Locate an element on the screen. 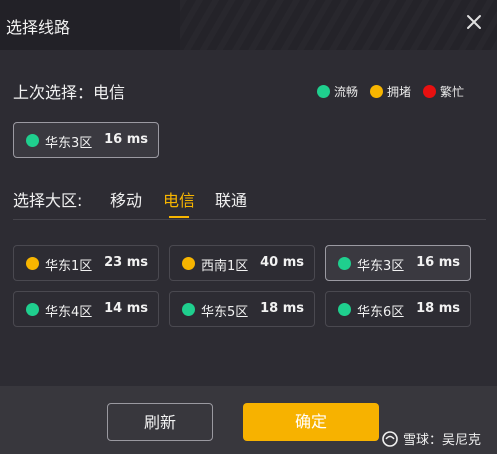 The width and height of the screenshot is (497, 454). snowball-logo-icon is located at coordinates (390, 438).